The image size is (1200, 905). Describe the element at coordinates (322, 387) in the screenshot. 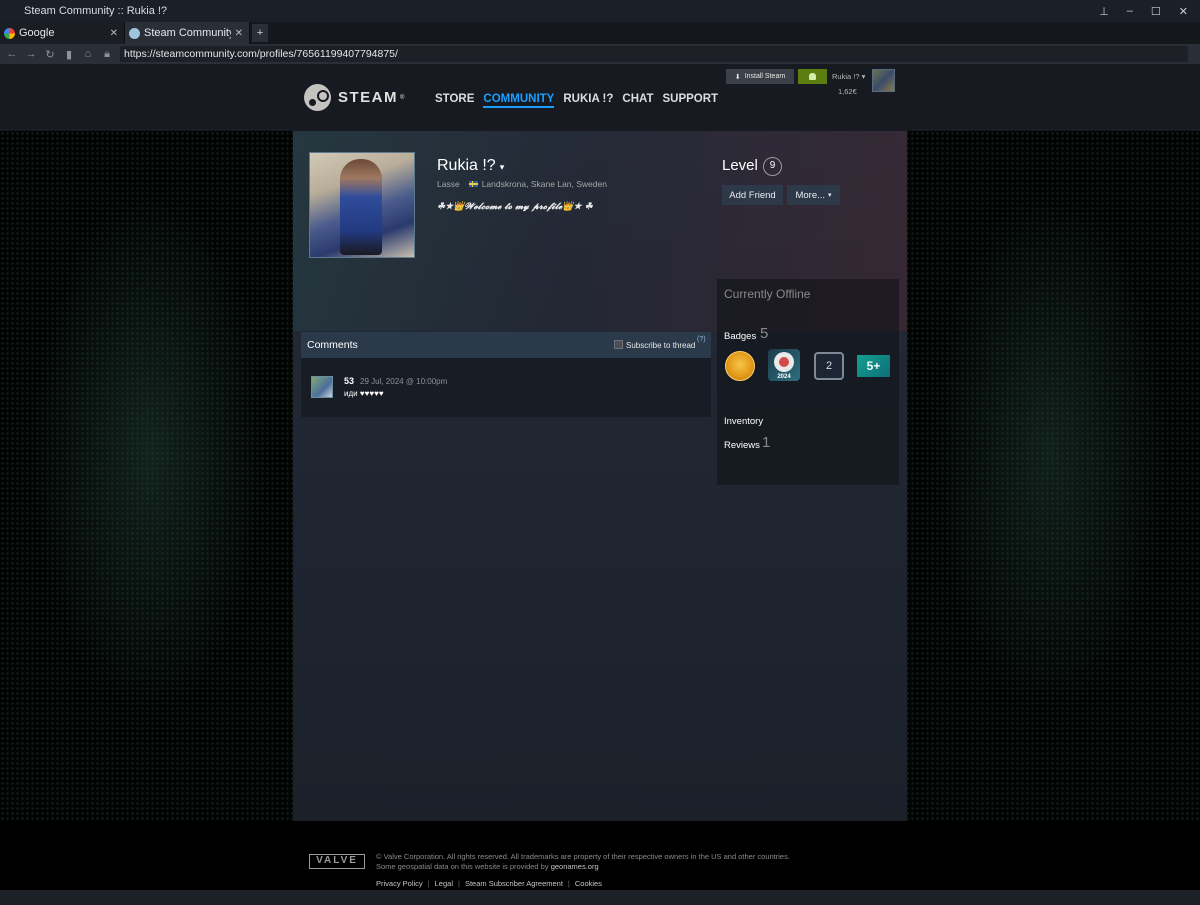

I see `comment-author-avatar` at that location.